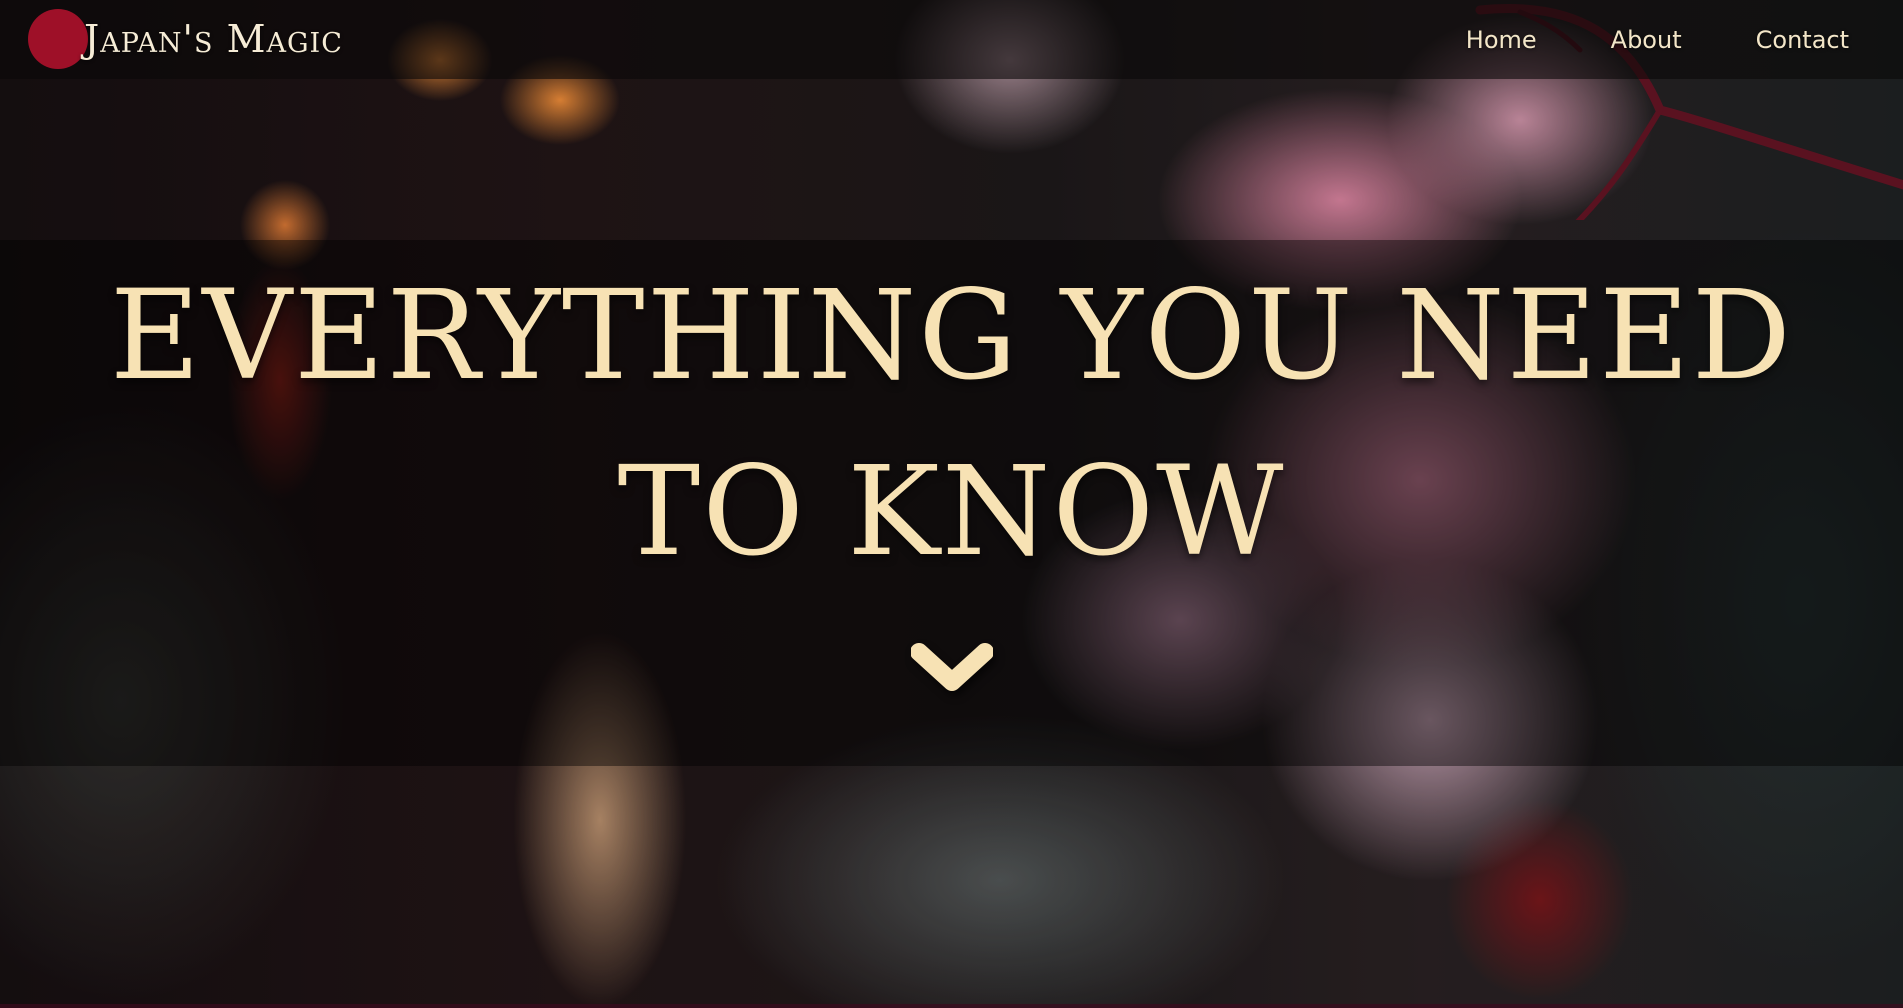 The image size is (1903, 1008). What do you see at coordinates (1501, 40) in the screenshot?
I see `nav-link-home: Home` at bounding box center [1501, 40].